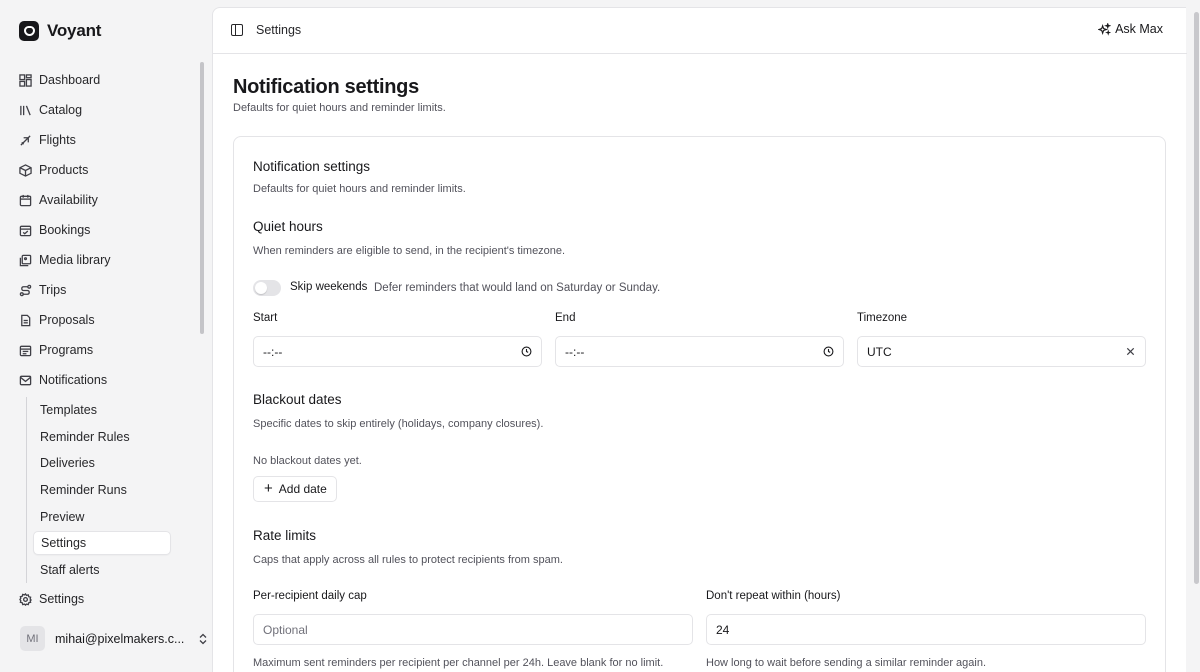 The width and height of the screenshot is (1200, 672). What do you see at coordinates (102, 410) in the screenshot?
I see `sidebar-subitem-templates: Templates` at bounding box center [102, 410].